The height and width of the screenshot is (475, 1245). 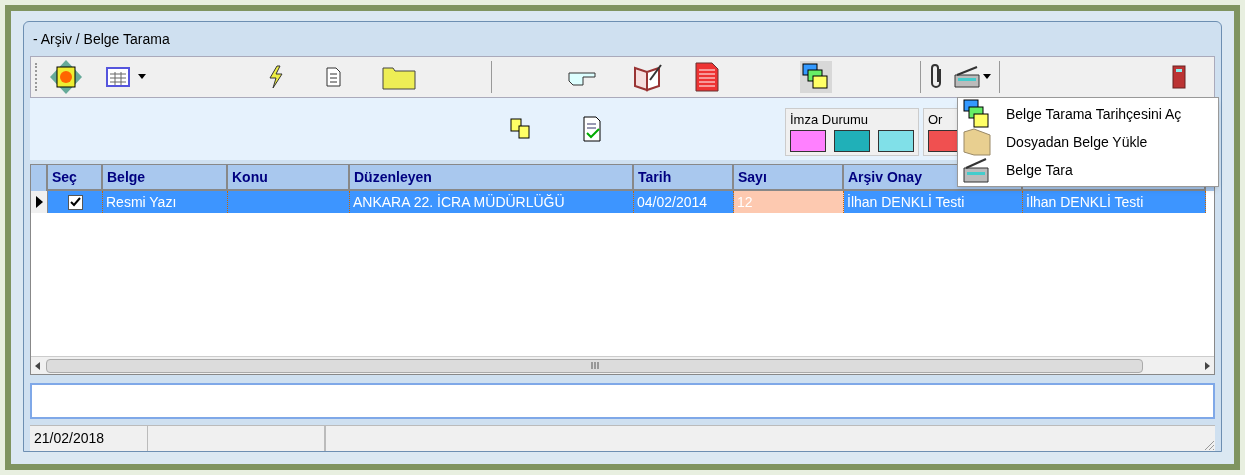 I want to click on table-cell: 12, so click(x=789, y=202).